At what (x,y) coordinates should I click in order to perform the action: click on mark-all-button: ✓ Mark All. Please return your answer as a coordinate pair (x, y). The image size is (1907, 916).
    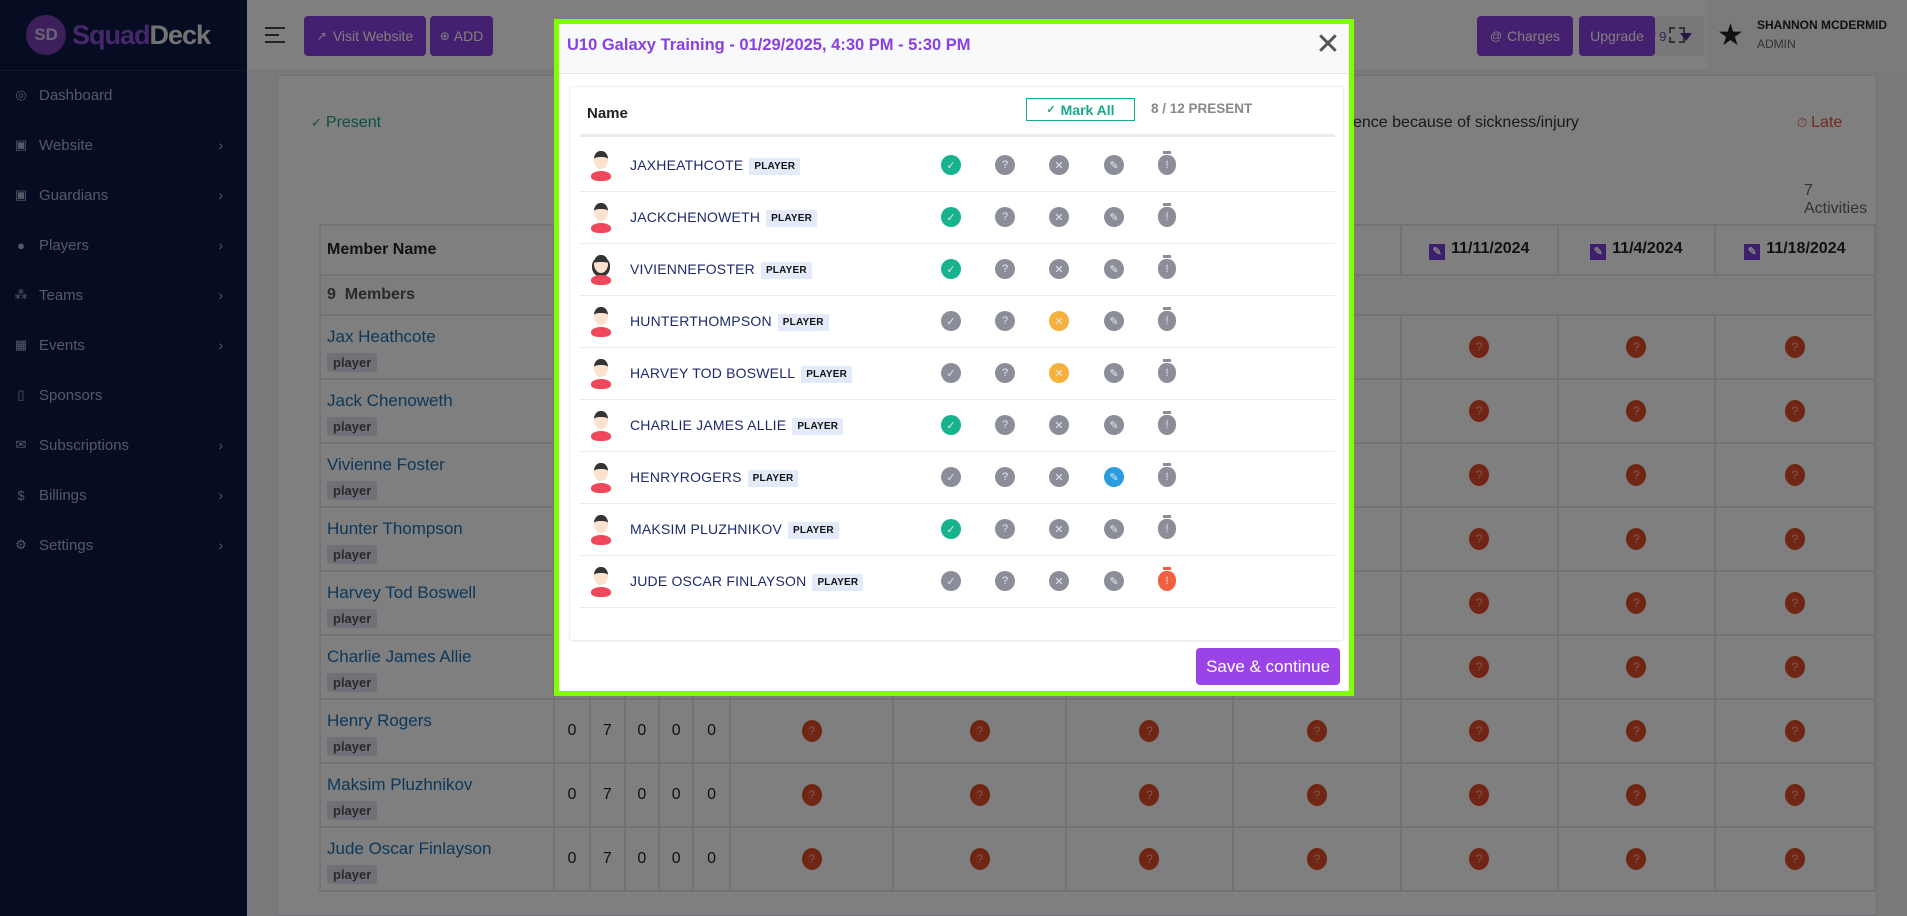
    Looking at the image, I should click on (1080, 109).